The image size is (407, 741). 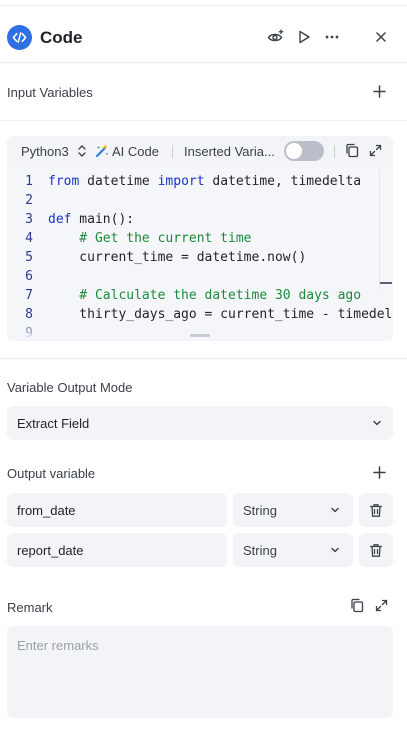 I want to click on copy-remark-button, so click(x=358, y=606).